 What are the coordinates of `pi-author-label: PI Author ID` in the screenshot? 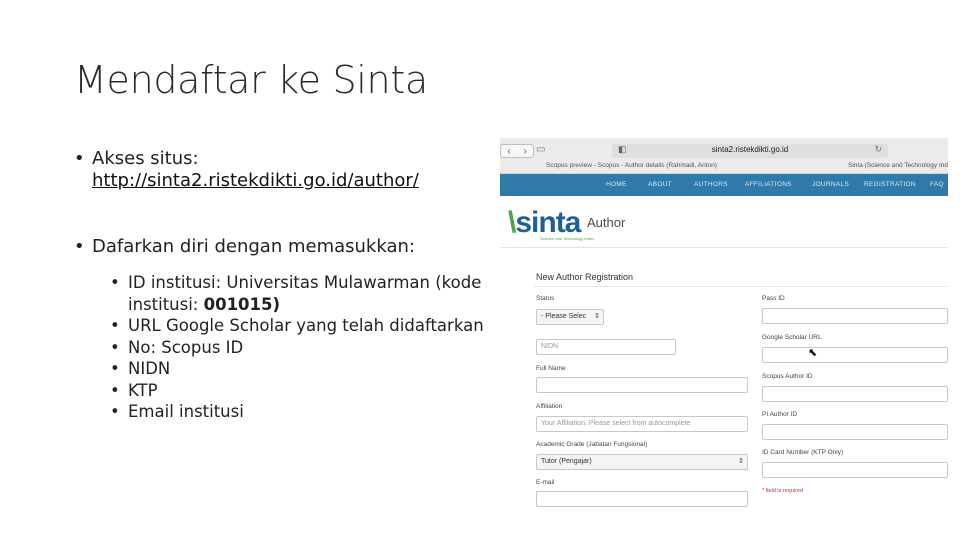 It's located at (780, 414).